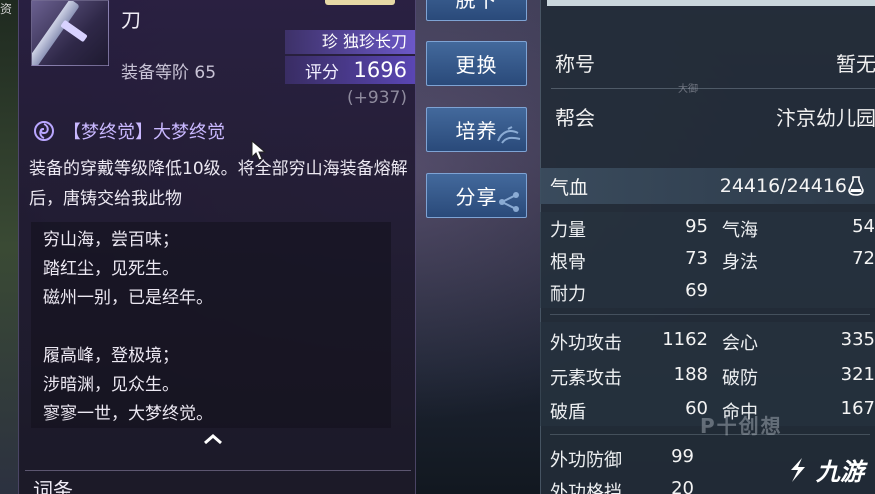 The width and height of the screenshot is (875, 494). I want to click on train-button: 培养, so click(476, 129).